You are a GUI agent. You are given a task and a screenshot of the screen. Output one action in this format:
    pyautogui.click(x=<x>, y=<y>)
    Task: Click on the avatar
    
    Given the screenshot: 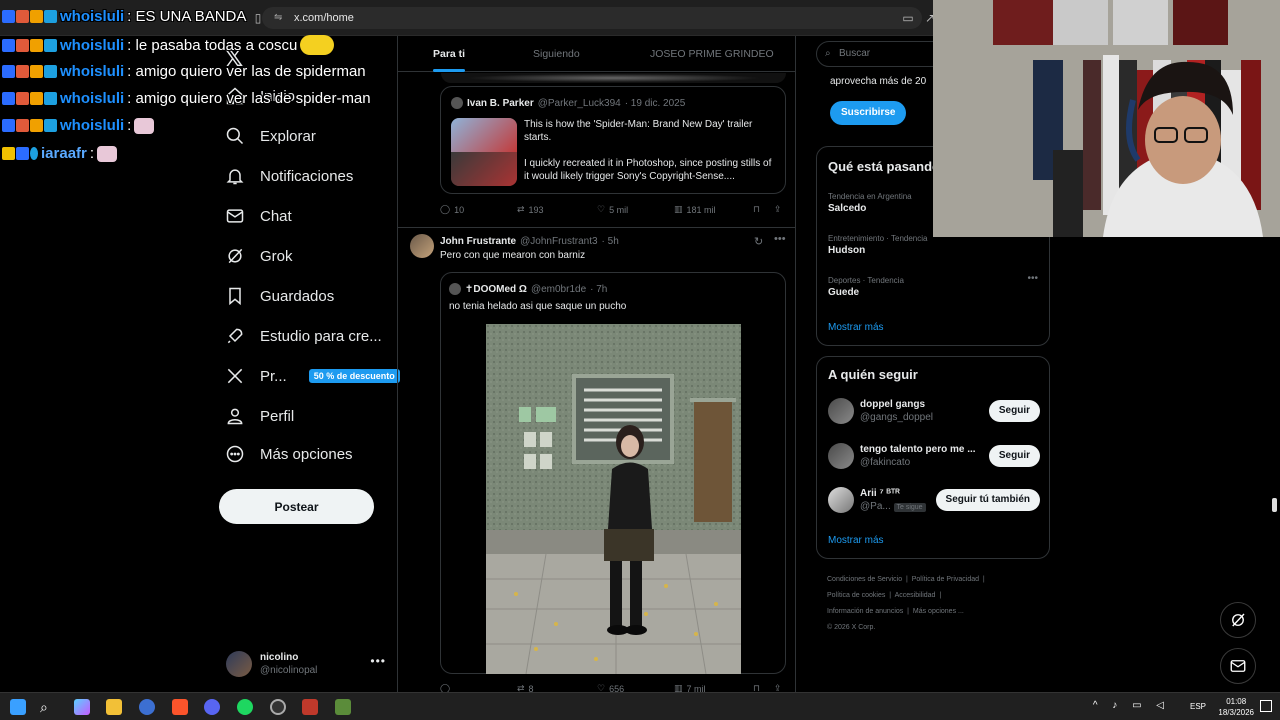 What is the action you would take?
    pyautogui.click(x=422, y=246)
    